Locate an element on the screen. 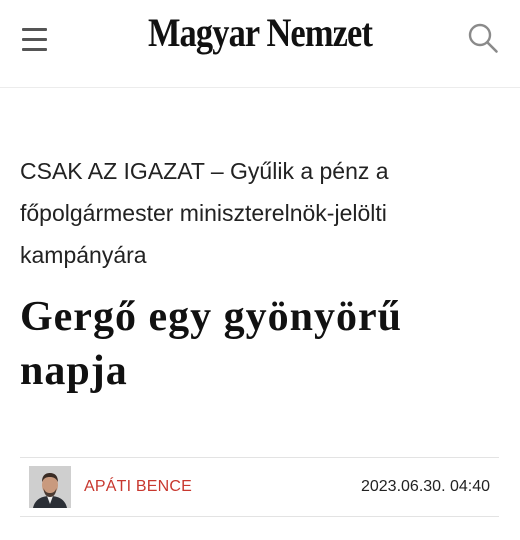 Image resolution: width=520 pixels, height=540 pixels. article-byline: APÁTI BENCE 2023.06.30. 04:40 is located at coordinates (259, 487).